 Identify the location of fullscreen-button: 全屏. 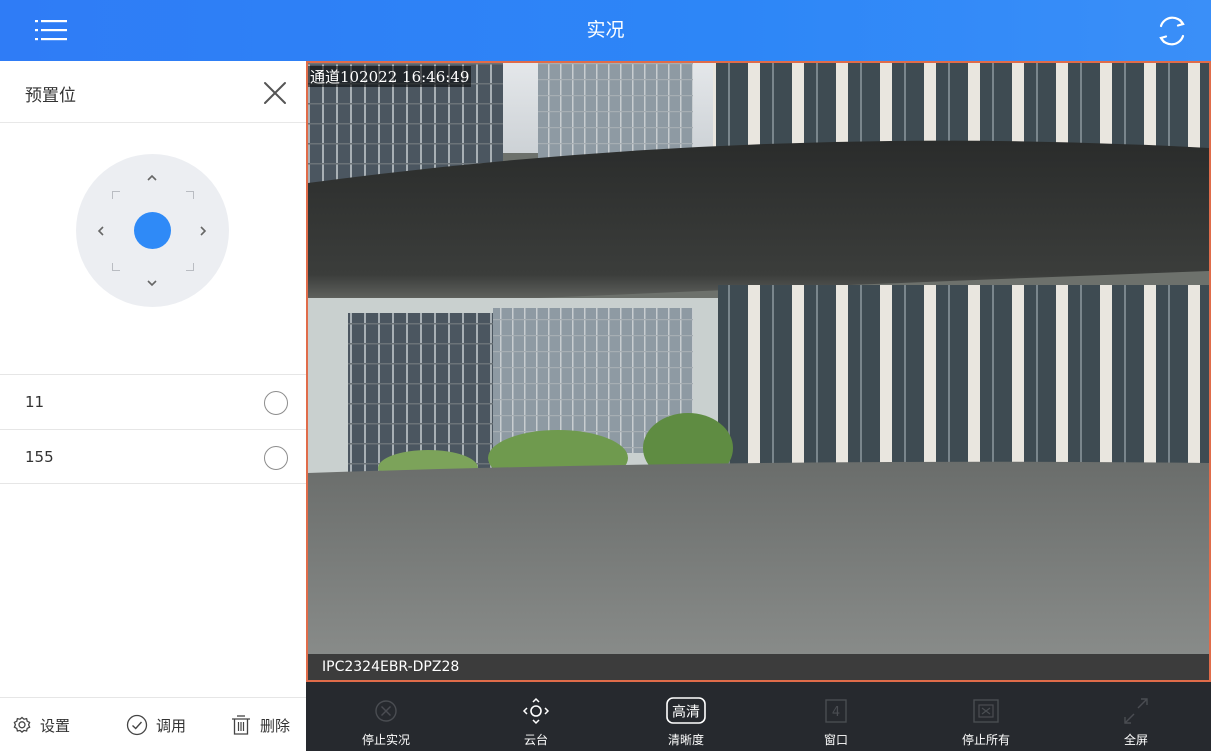
(1136, 716).